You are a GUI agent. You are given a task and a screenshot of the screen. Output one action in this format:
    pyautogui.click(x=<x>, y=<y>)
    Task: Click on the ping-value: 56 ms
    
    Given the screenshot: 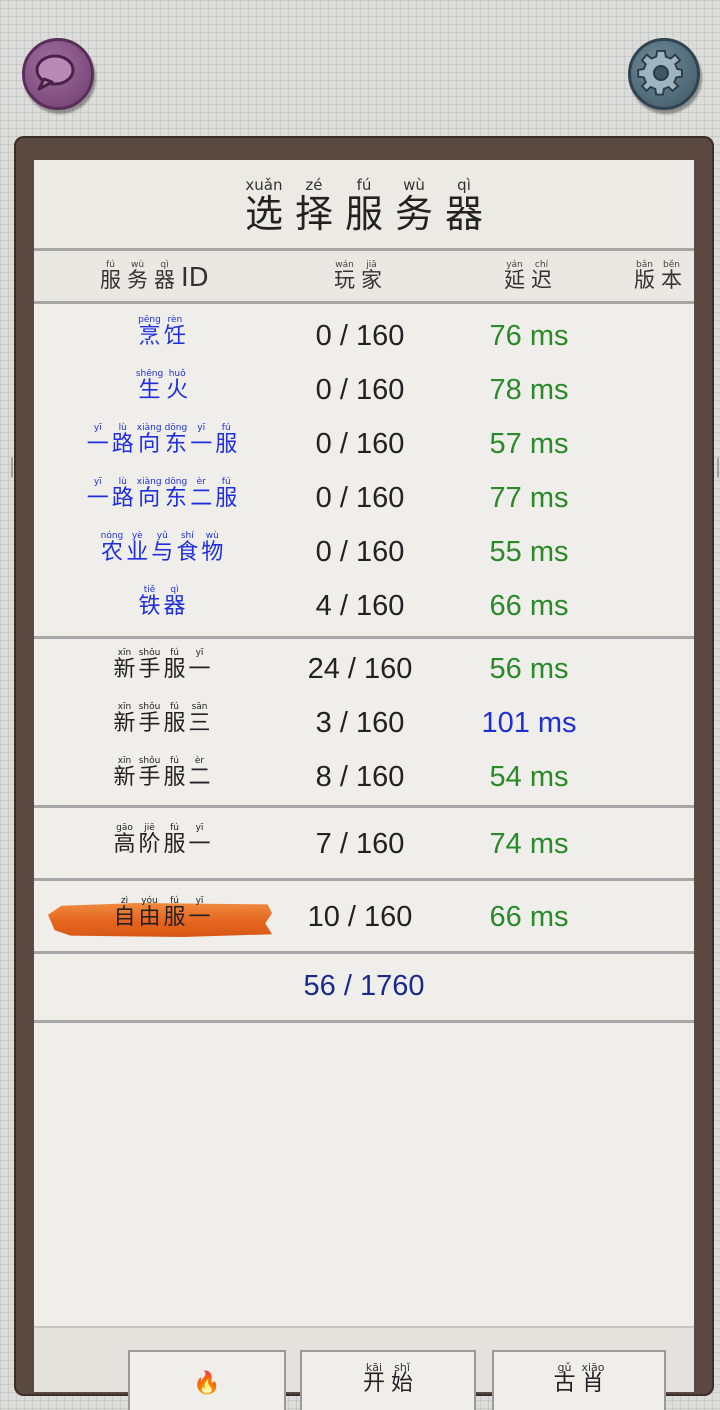 What is the action you would take?
    pyautogui.click(x=529, y=669)
    